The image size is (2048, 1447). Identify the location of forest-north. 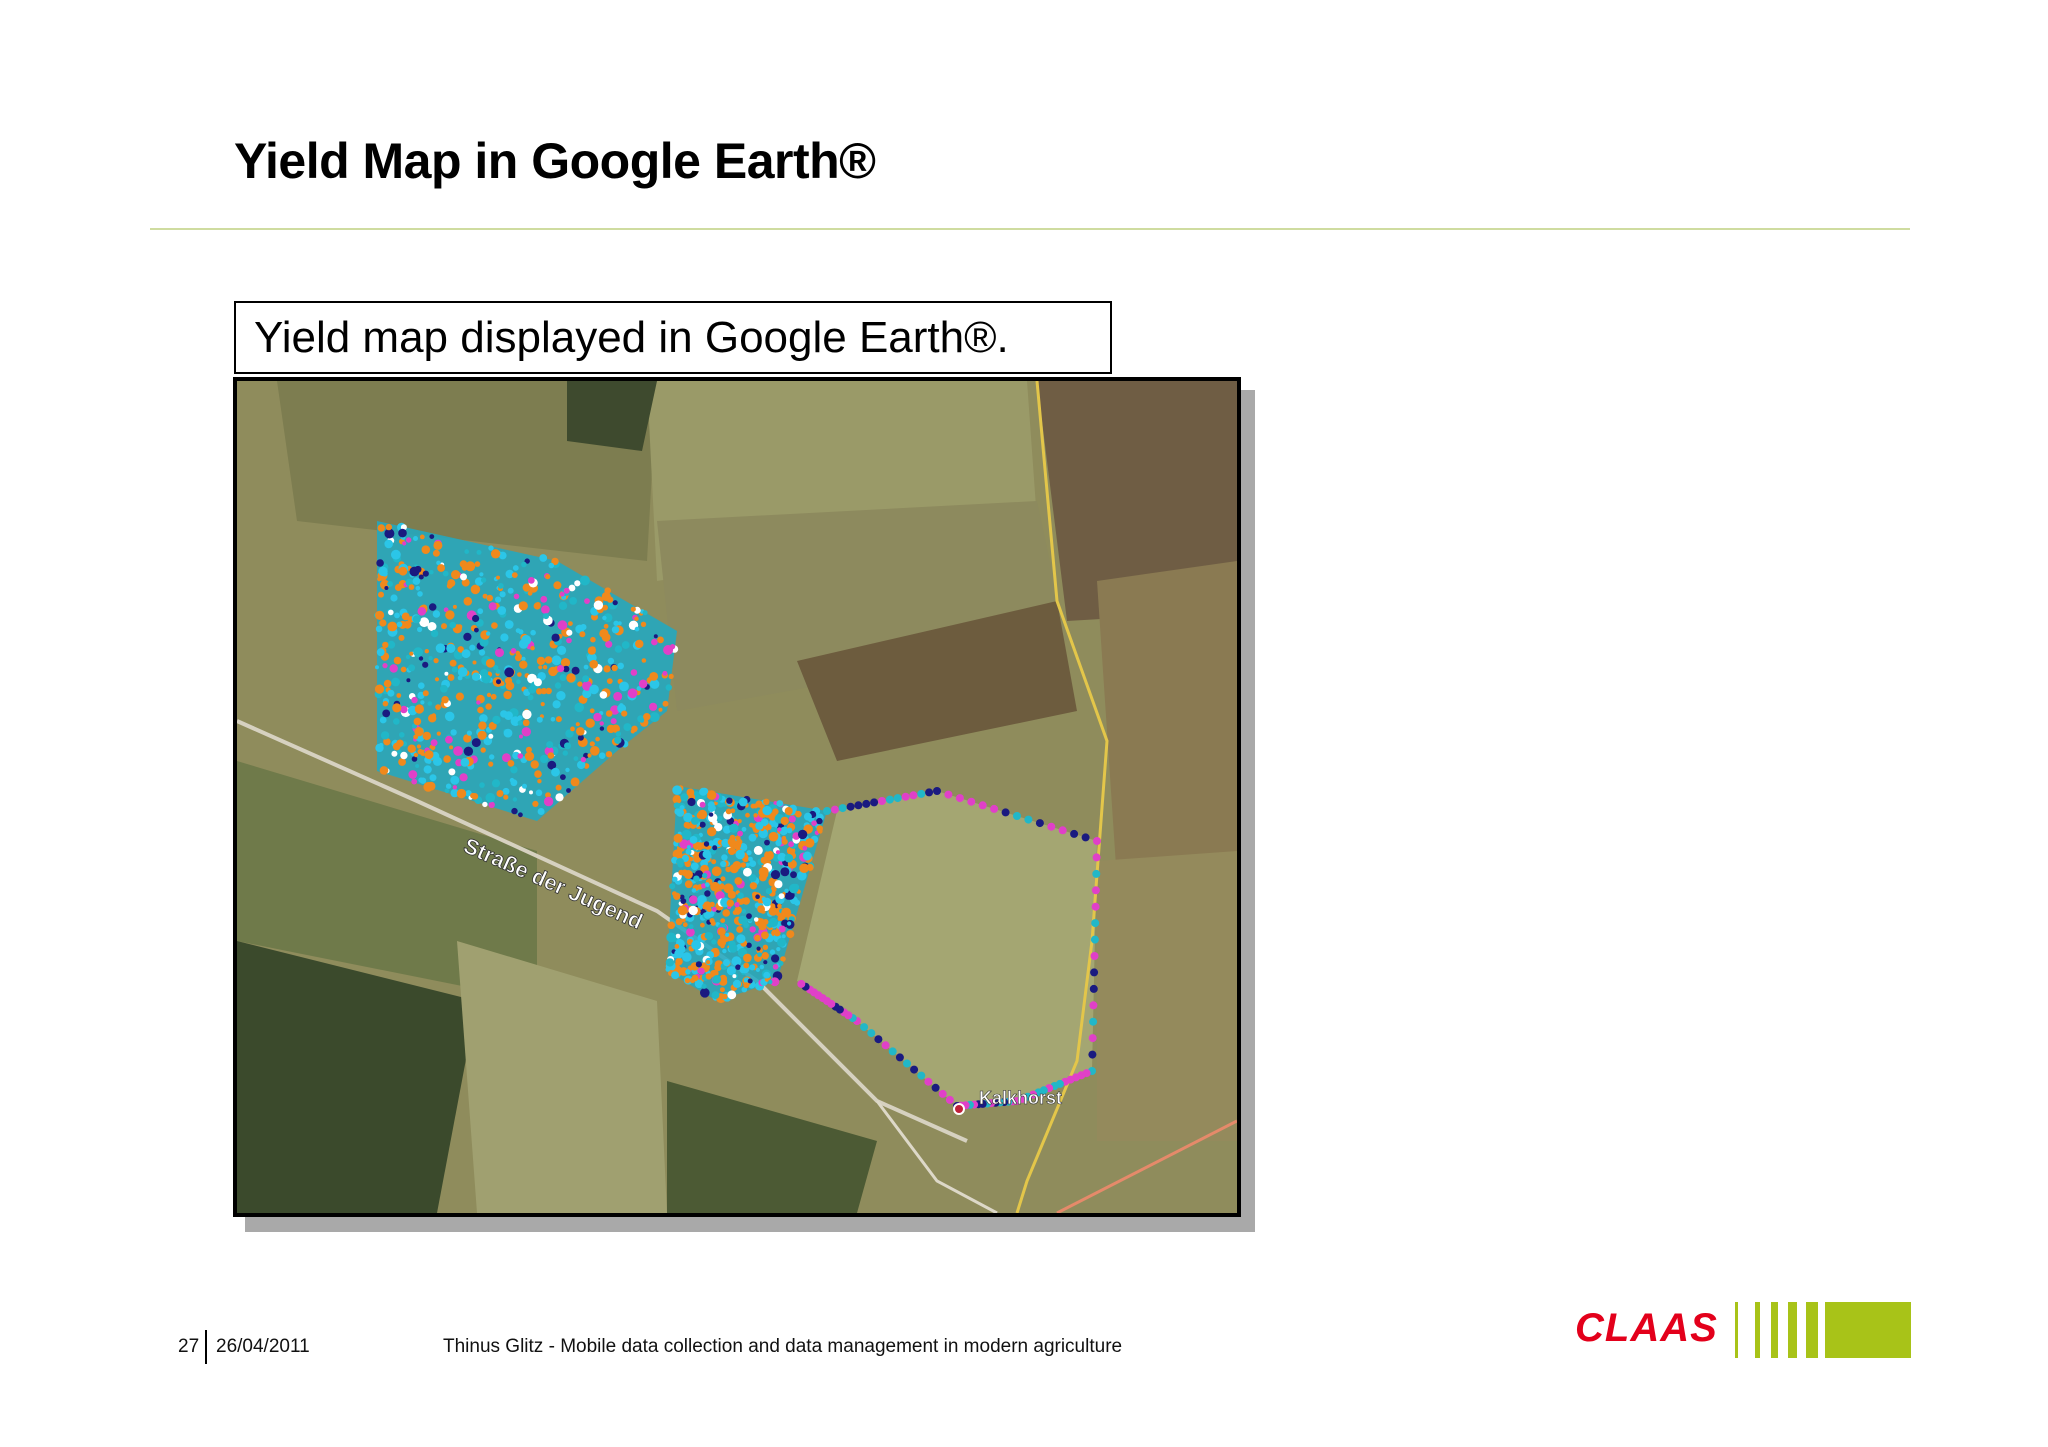
(612, 416).